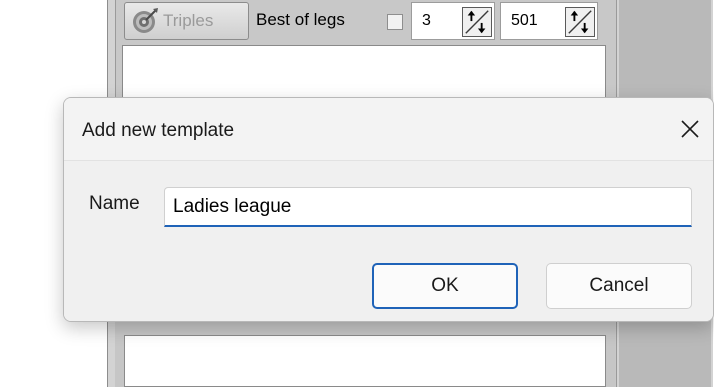 The image size is (714, 387). I want to click on background-lower-panel, so click(365, 361).